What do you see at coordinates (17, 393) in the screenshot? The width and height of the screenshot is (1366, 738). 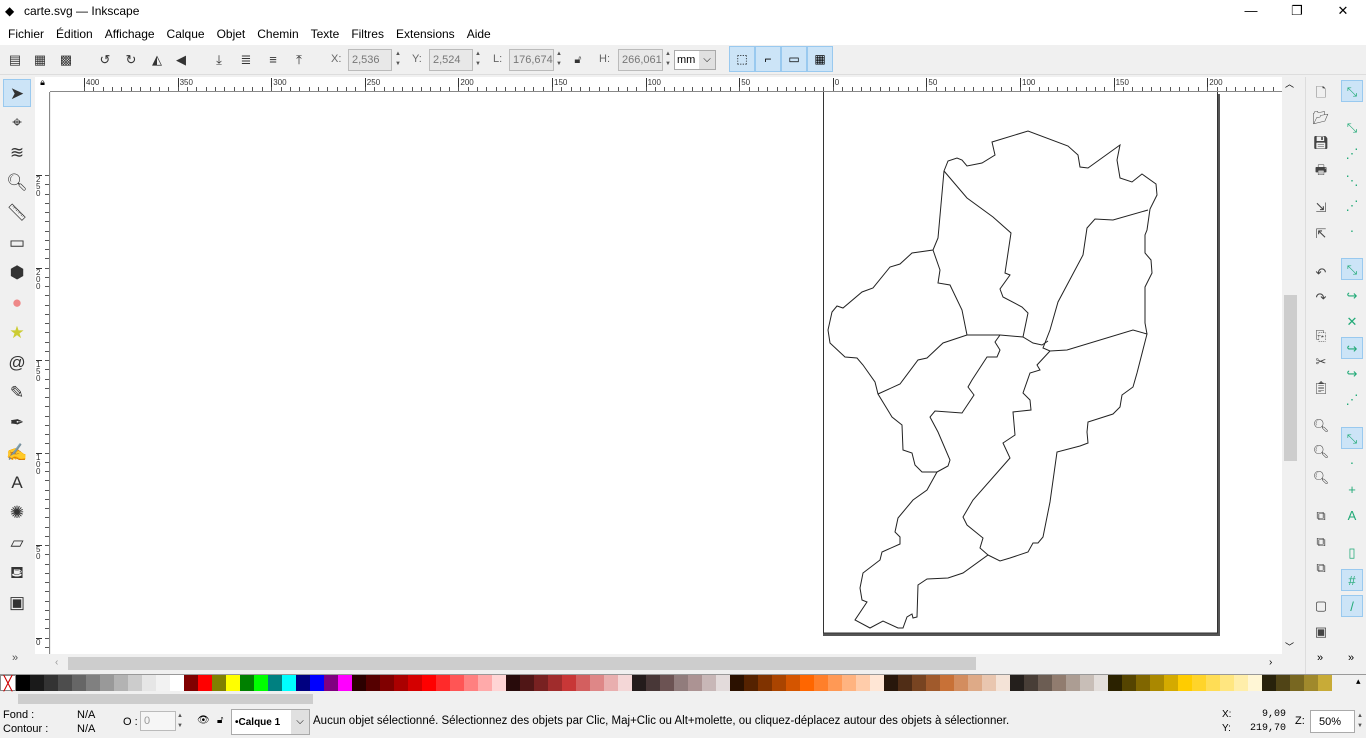 I see `pencil-tool-icon: ✎` at bounding box center [17, 393].